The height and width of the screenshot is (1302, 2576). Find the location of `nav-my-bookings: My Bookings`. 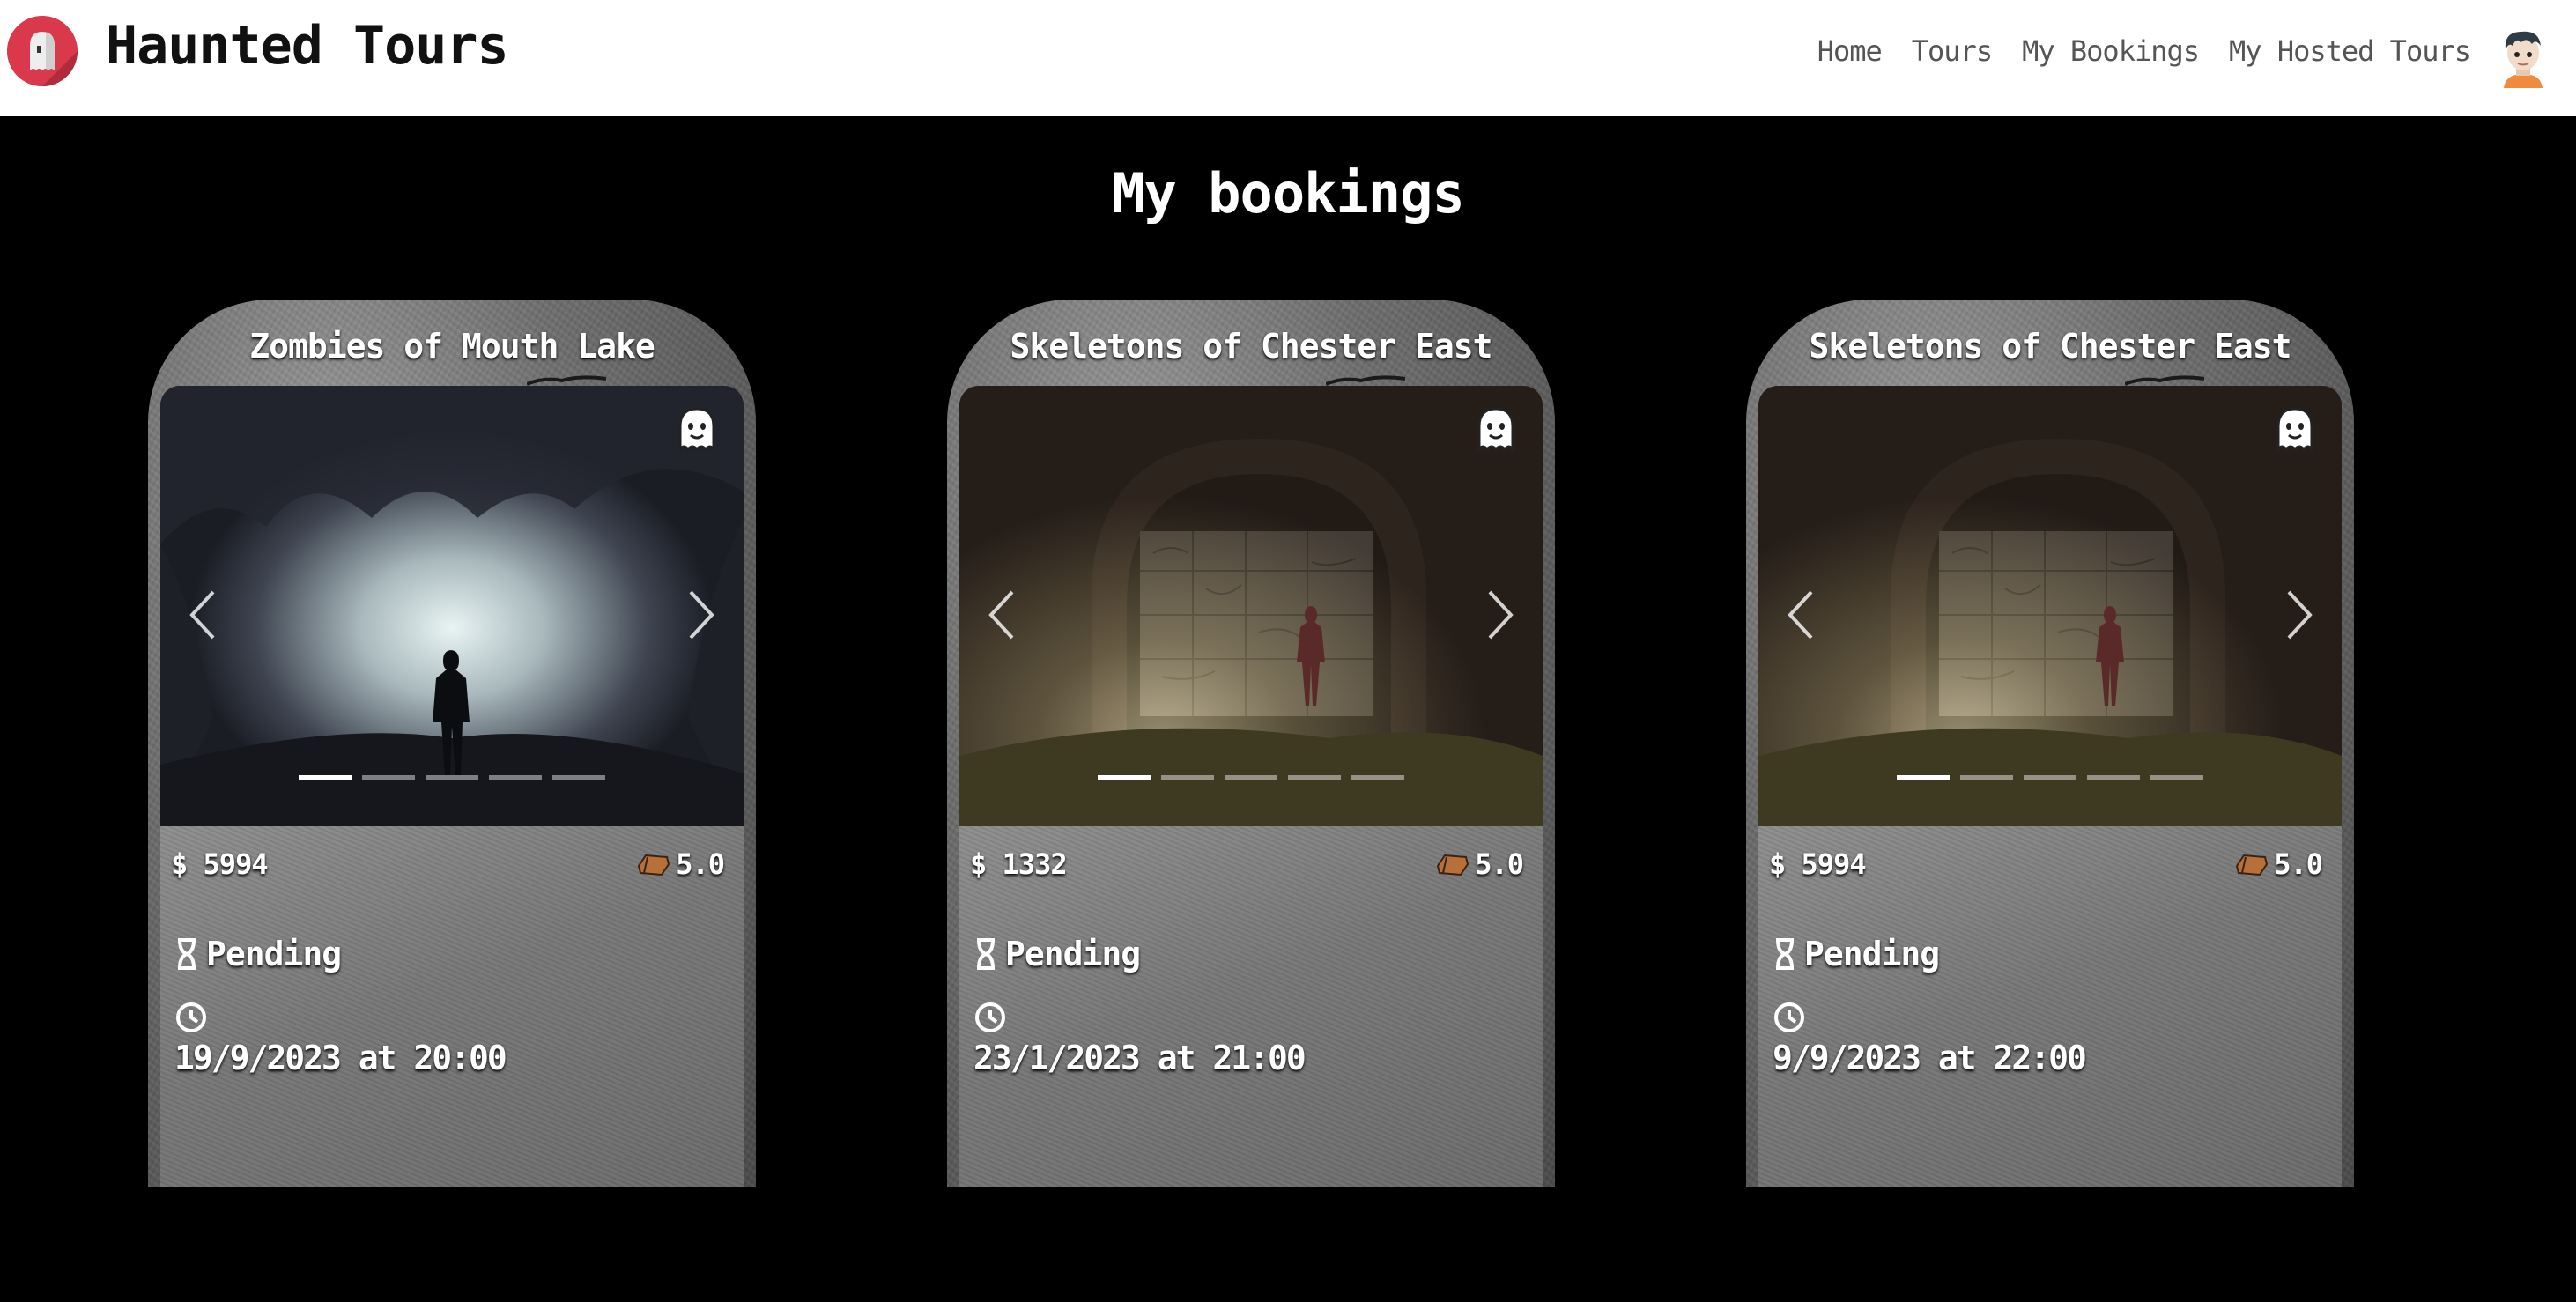

nav-my-bookings: My Bookings is located at coordinates (2111, 51).